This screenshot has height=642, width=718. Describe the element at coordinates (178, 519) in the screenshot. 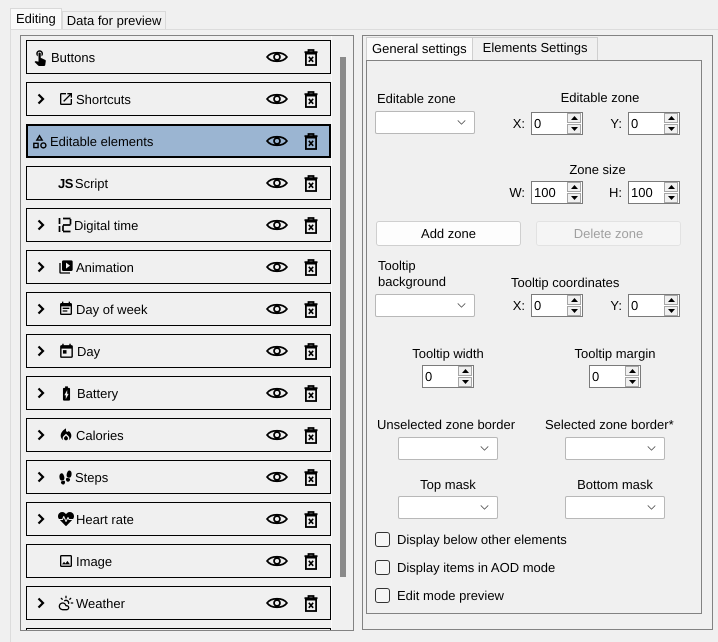

I see `element-row: Heart rate` at that location.